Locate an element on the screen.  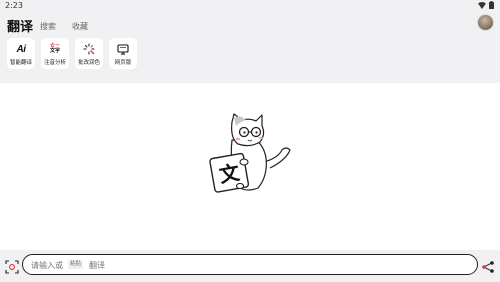
tool-web-version: 网页版 is located at coordinates (123, 53).